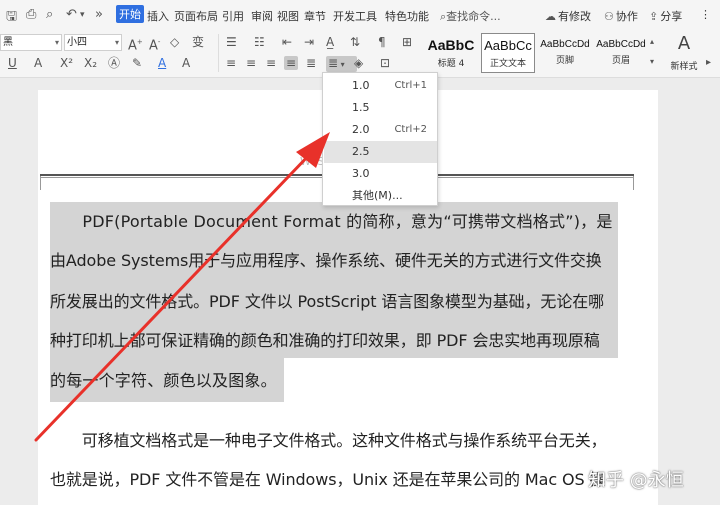 This screenshot has height=505, width=720. I want to click on tab-home: 开始, so click(130, 14).